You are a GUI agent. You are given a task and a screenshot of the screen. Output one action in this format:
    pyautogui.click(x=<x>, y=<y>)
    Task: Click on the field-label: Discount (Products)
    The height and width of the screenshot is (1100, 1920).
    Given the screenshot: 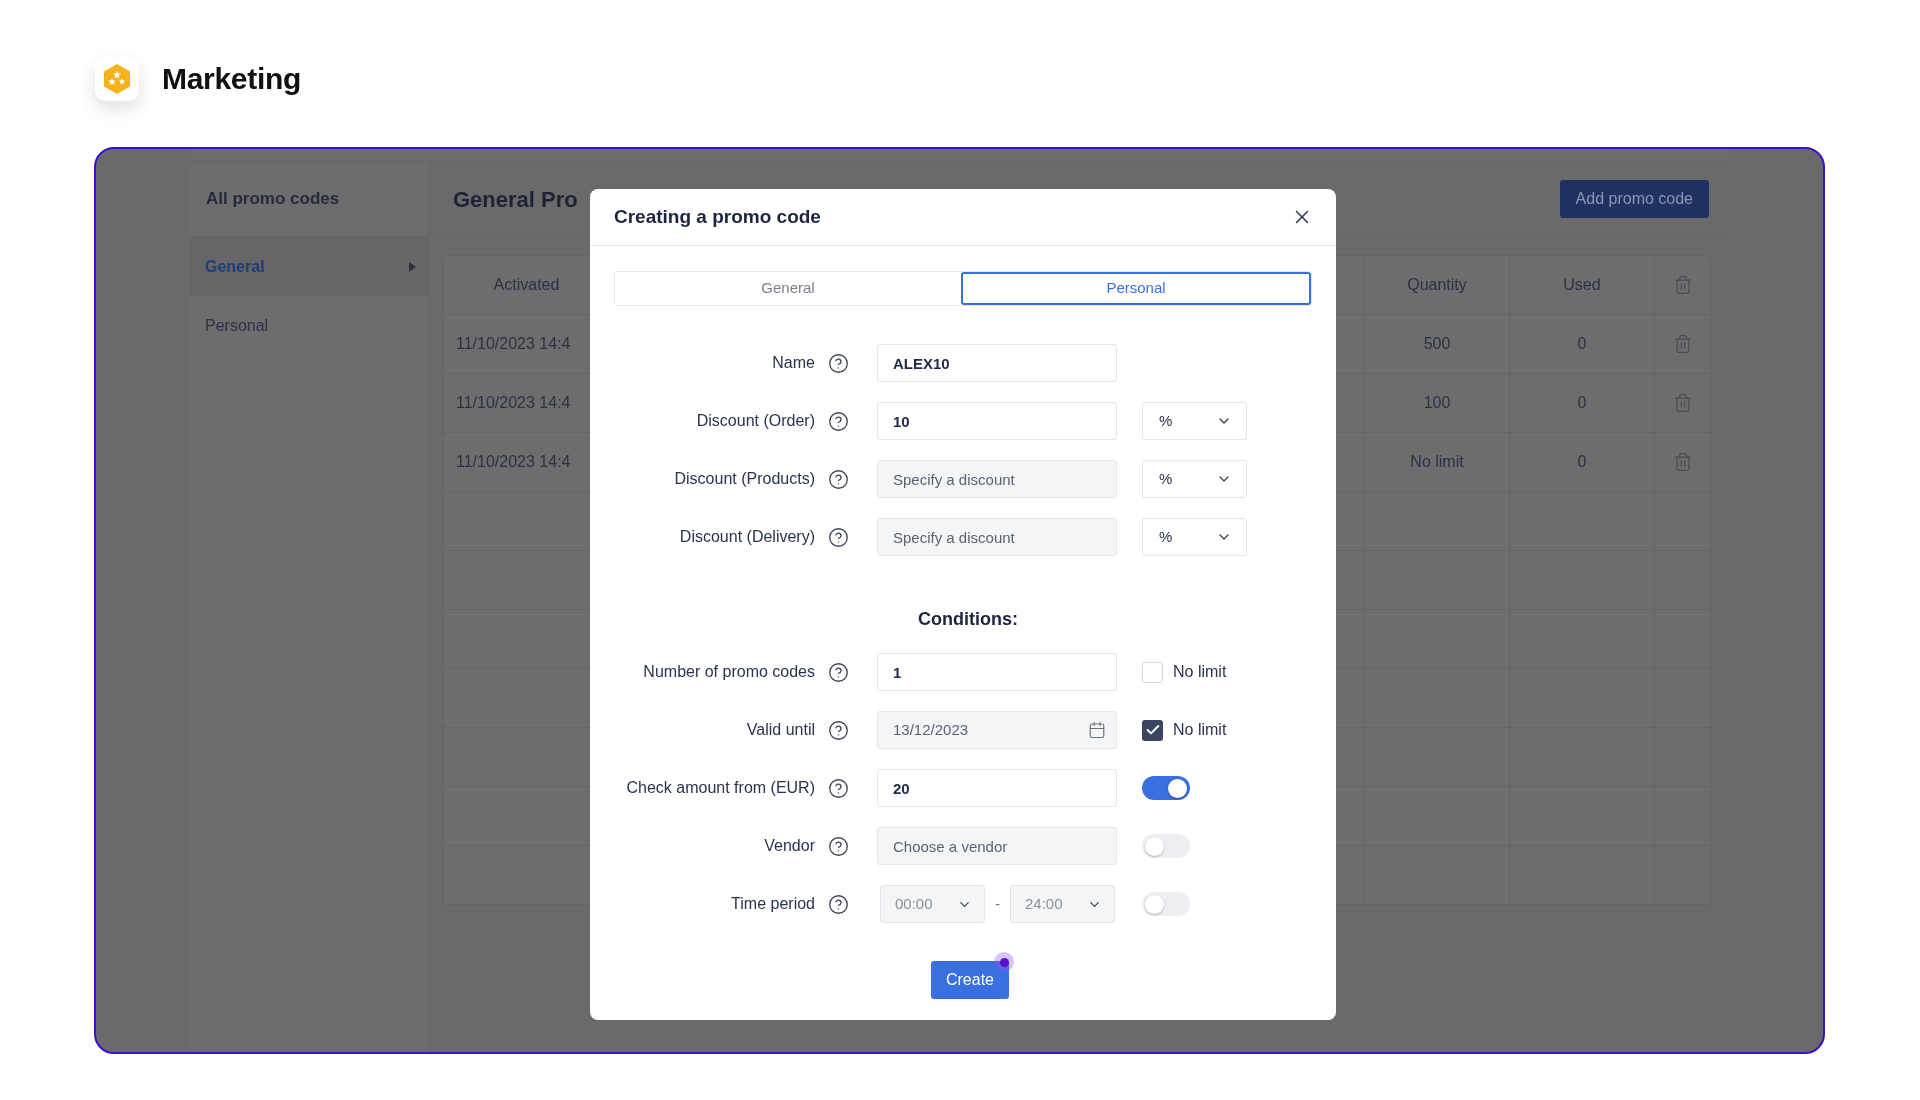 What is the action you would take?
    pyautogui.click(x=744, y=479)
    